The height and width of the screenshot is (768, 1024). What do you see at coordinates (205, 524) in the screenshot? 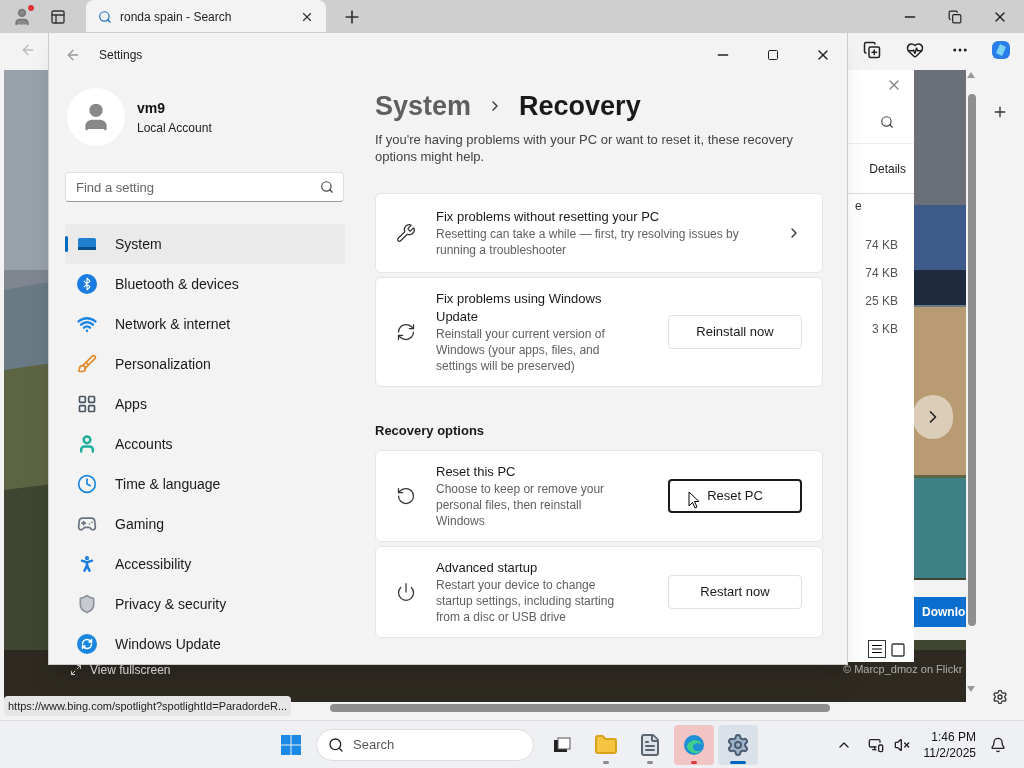
I see `nav-item: Gaming` at bounding box center [205, 524].